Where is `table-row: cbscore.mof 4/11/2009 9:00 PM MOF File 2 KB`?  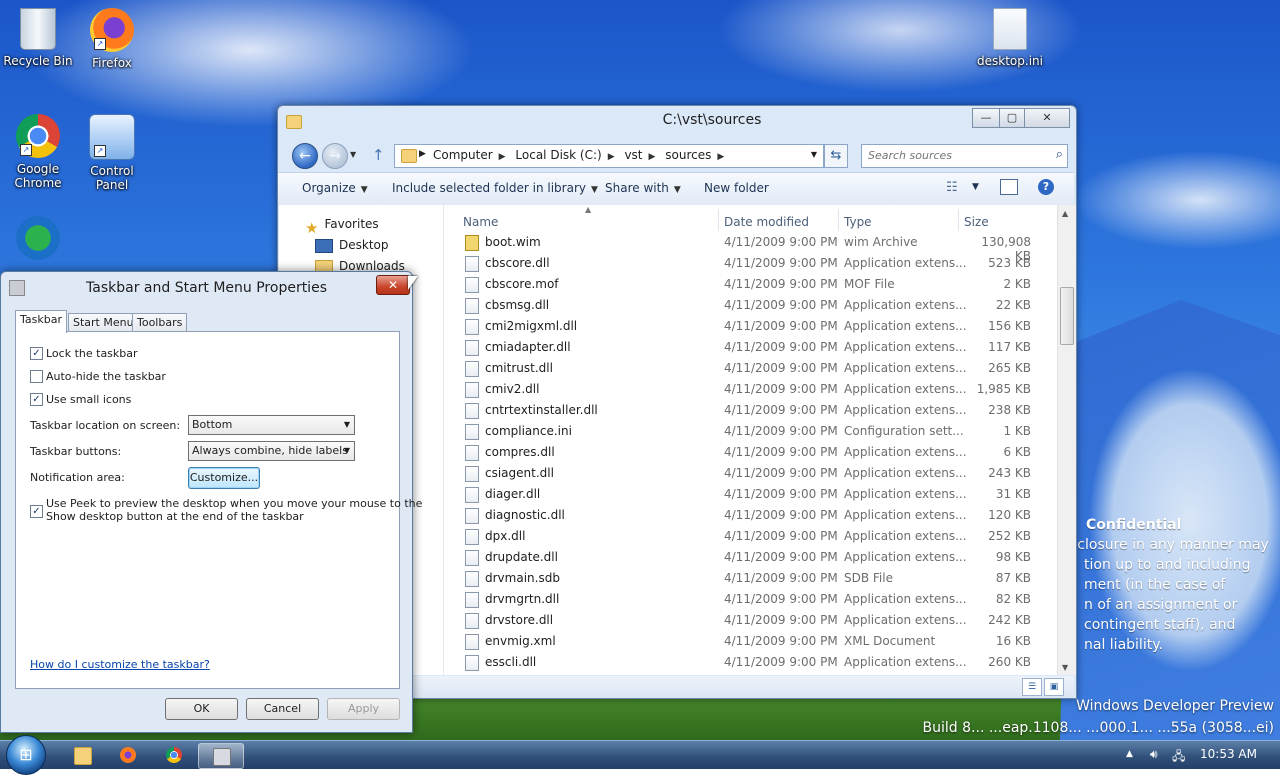 table-row: cbscore.mof 4/11/2009 9:00 PM MOF File 2 KB is located at coordinates (751, 284).